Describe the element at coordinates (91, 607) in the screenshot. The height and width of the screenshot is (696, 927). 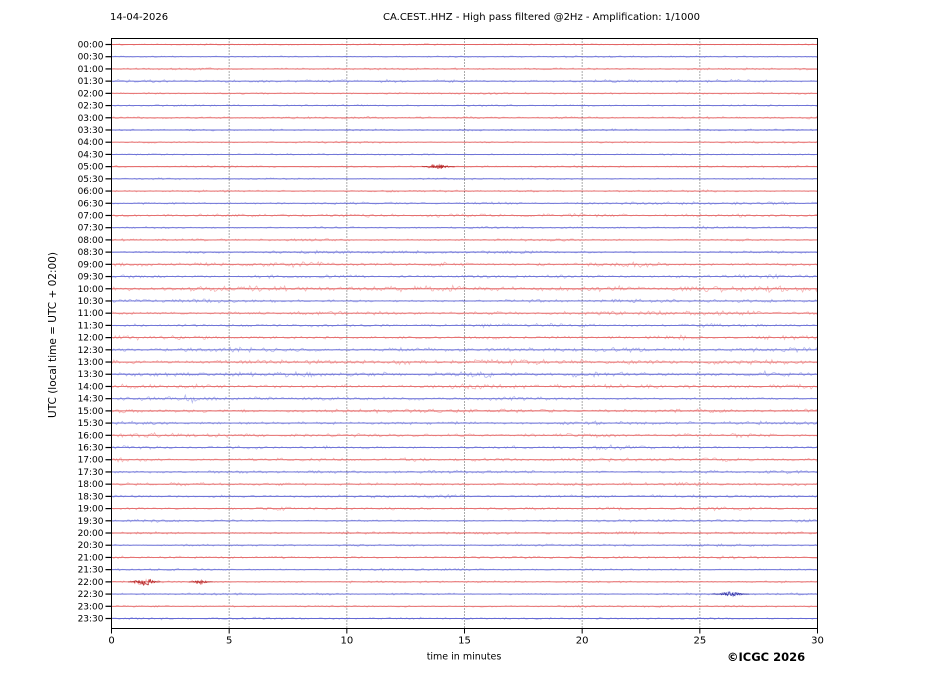
I see `row-time-label: 23:00` at that location.